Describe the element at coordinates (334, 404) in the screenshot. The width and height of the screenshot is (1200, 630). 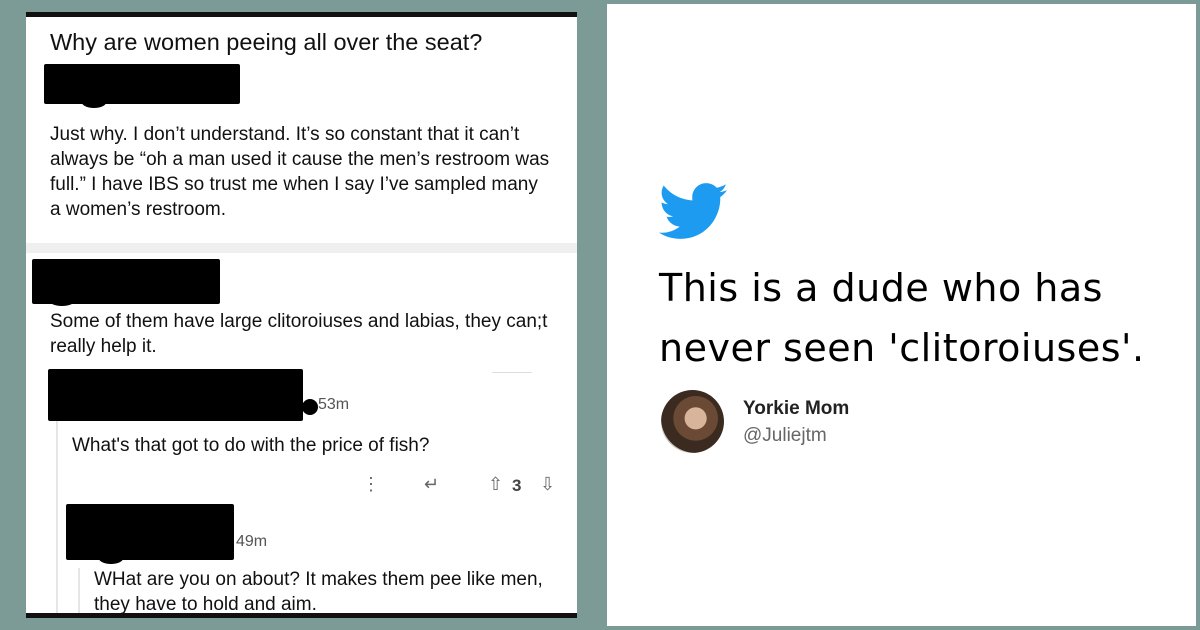
I see `comment-timestamp: 53m` at that location.